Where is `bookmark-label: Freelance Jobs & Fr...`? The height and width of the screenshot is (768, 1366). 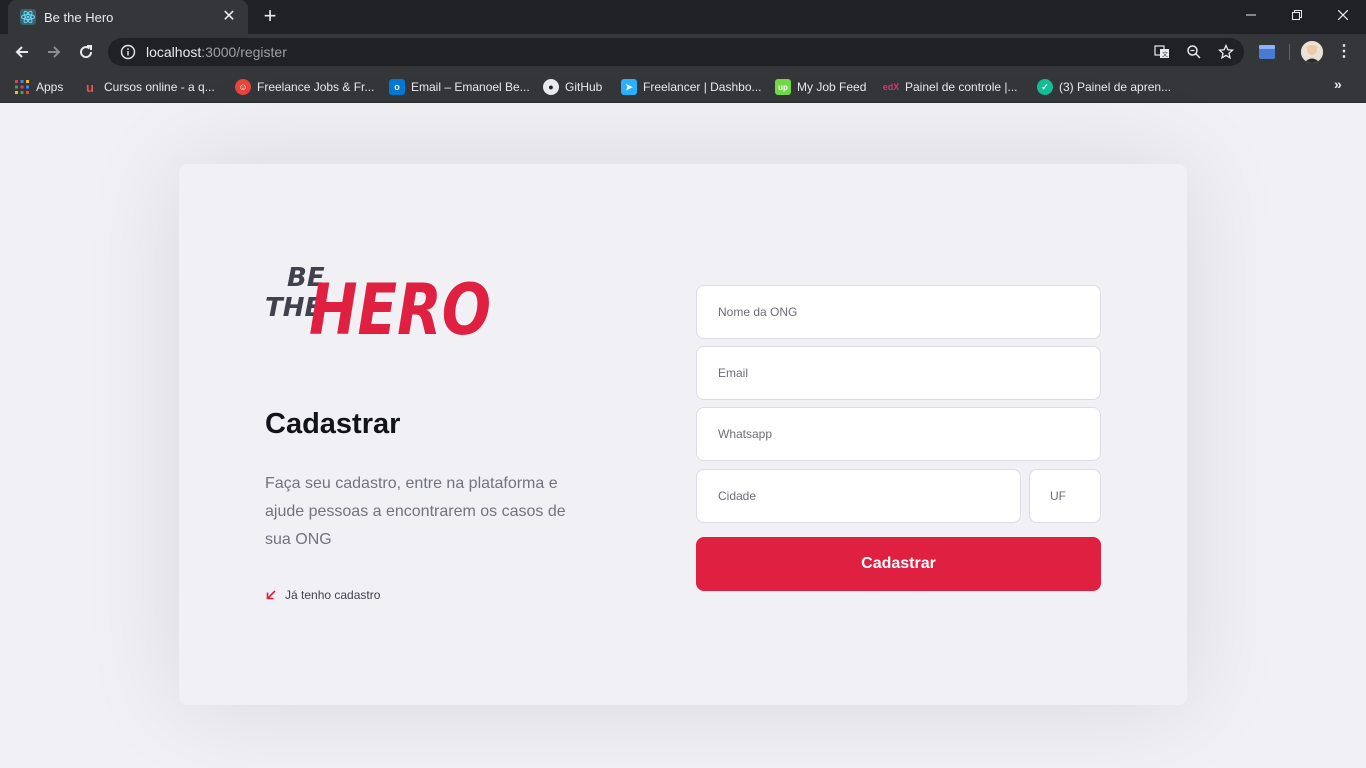
bookmark-label: Freelance Jobs & Fr... is located at coordinates (316, 87).